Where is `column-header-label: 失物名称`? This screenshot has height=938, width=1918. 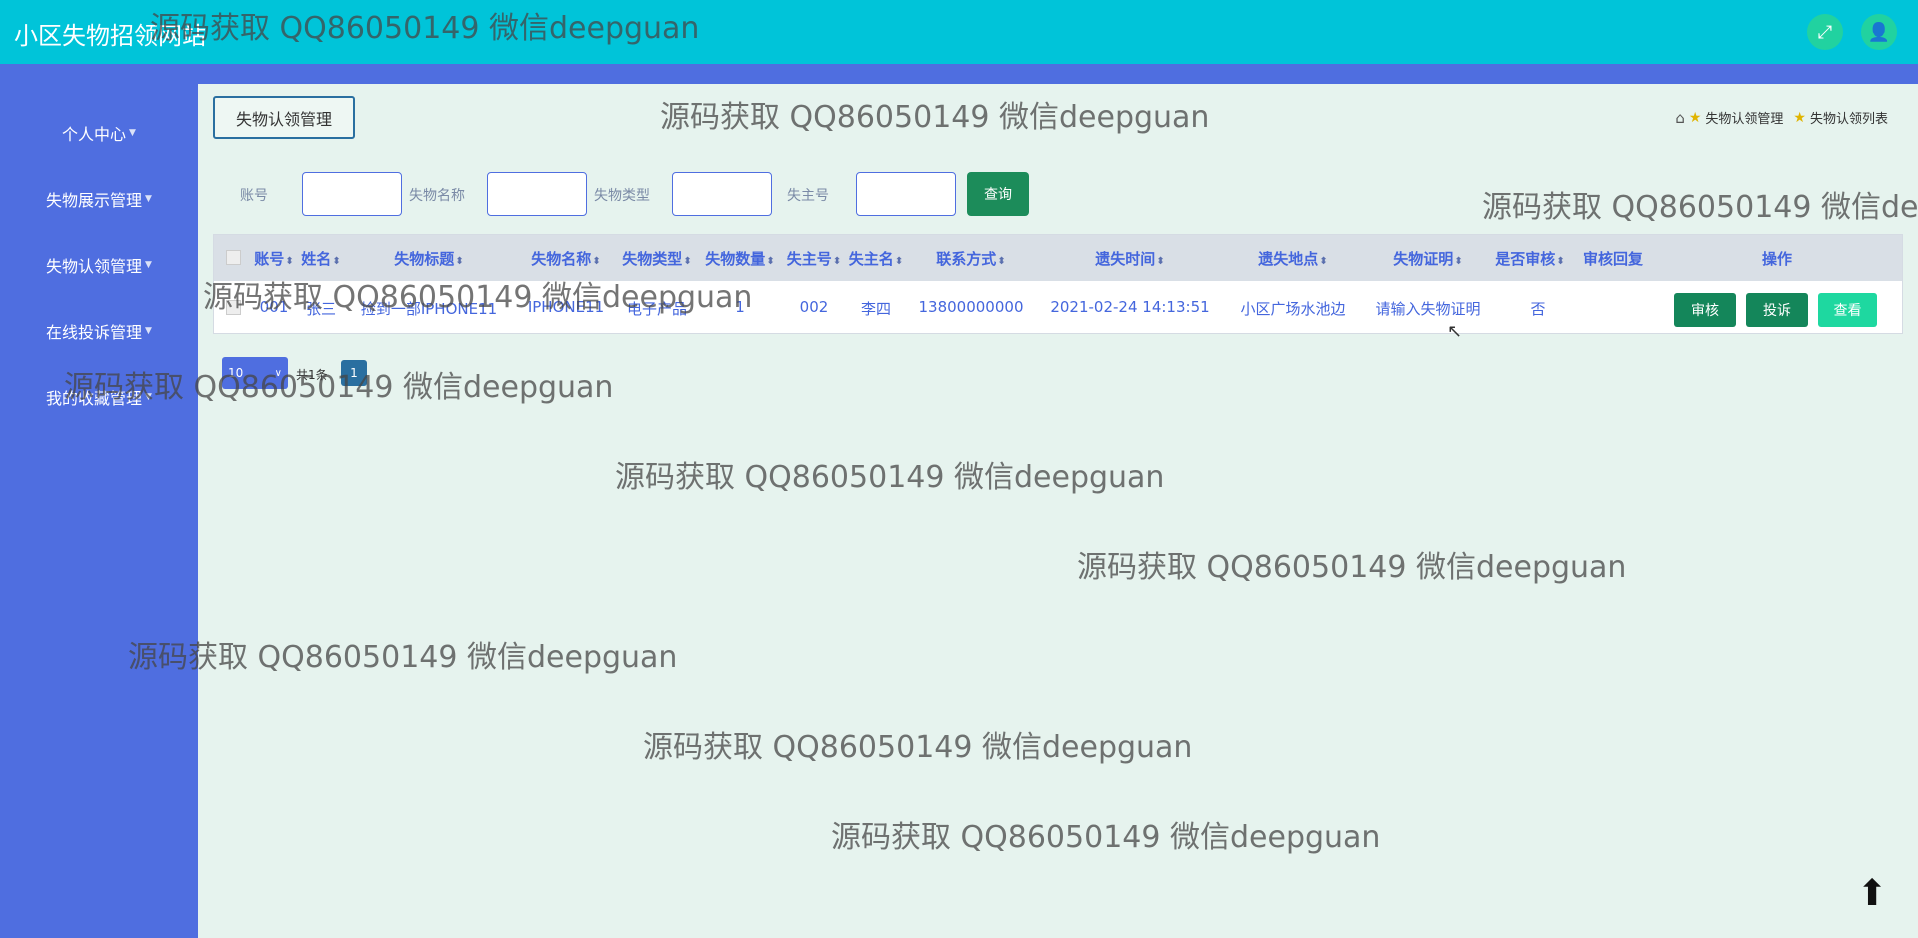 column-header-label: 失物名称 is located at coordinates (561, 259).